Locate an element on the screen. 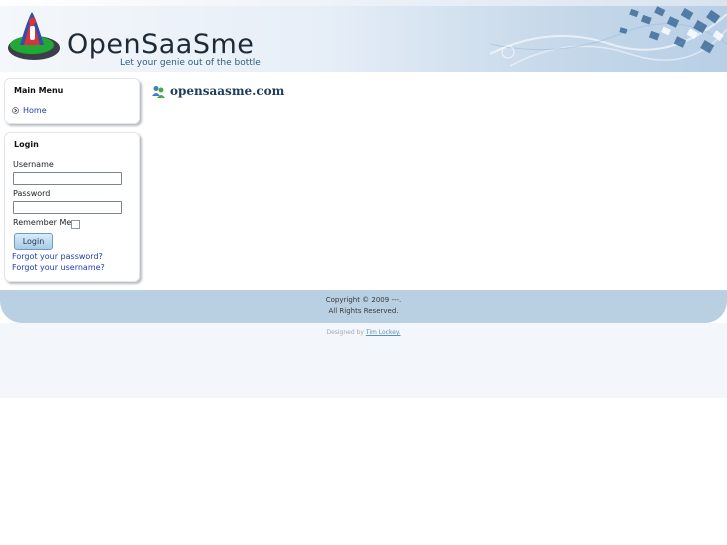 Image resolution: width=727 pixels, height=545 pixels. content-heading: opensaasme.com is located at coordinates (217, 91).